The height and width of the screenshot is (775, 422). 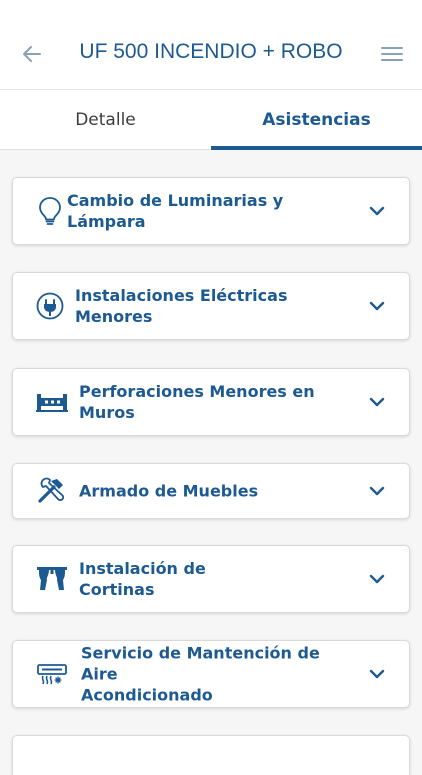 I want to click on tab-asistencias-label: Asistencias, so click(x=316, y=119).